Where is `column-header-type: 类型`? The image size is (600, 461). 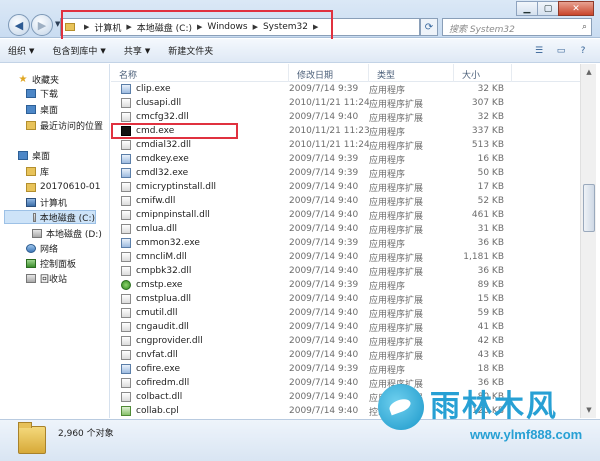
column-header-type: 类型 is located at coordinates (411, 73).